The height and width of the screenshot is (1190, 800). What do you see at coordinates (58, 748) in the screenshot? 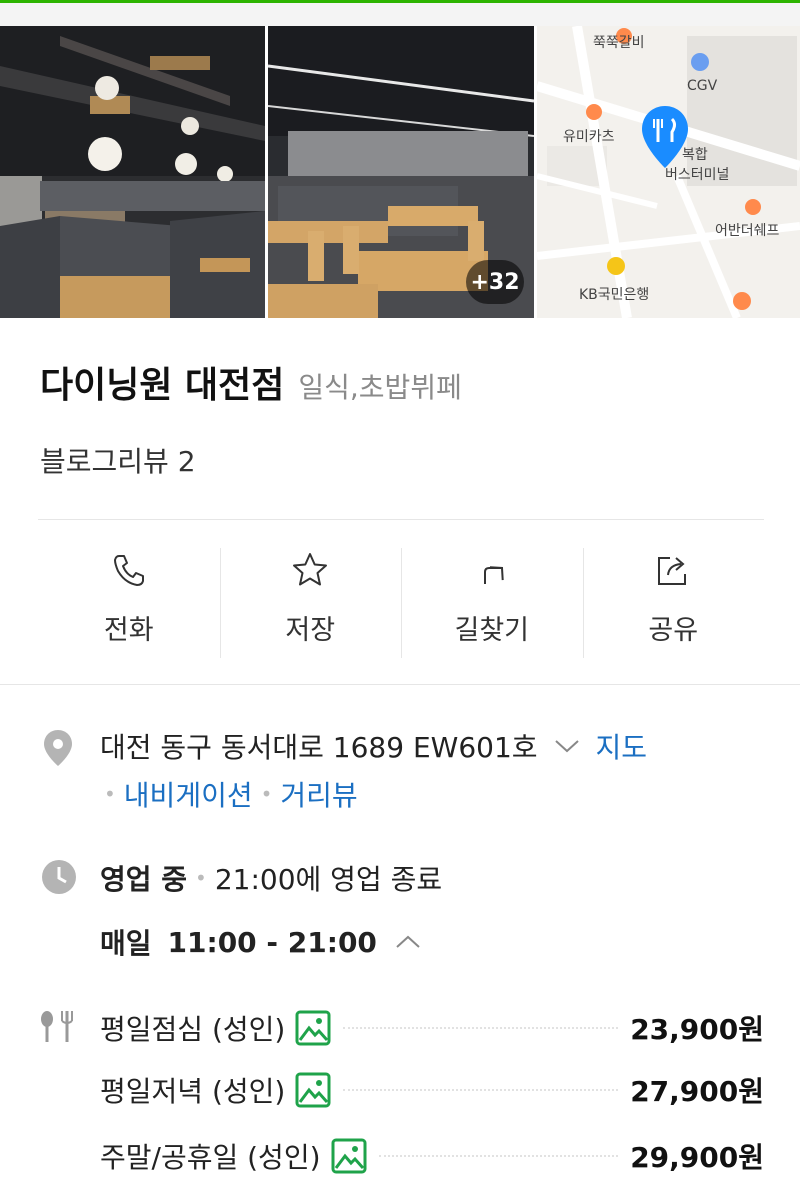
I see `location-pin-icon` at bounding box center [58, 748].